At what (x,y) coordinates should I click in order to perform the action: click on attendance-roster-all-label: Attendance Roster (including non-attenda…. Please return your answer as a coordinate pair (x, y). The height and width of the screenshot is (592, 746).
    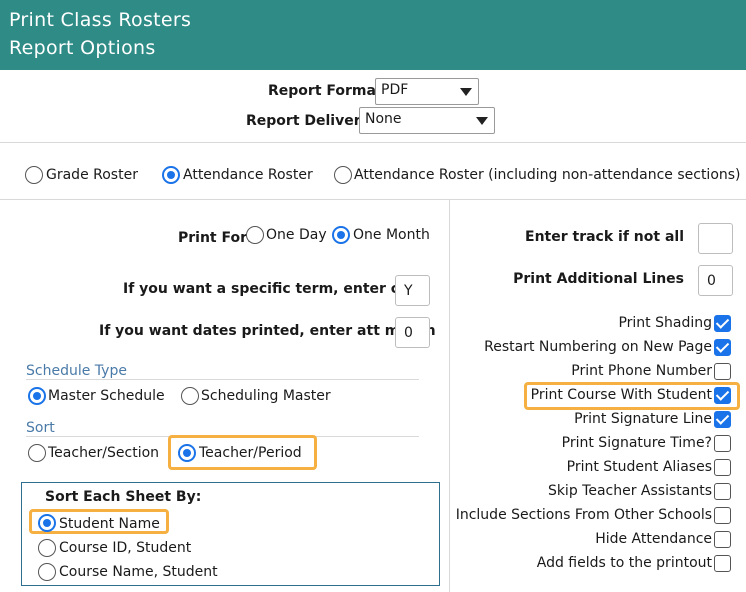
    Looking at the image, I should click on (547, 175).